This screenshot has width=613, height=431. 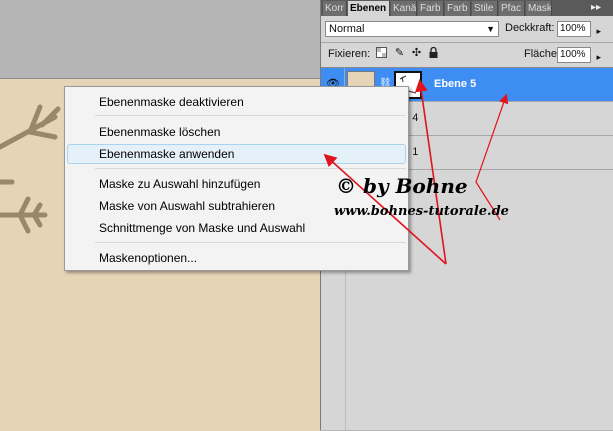 I want to click on lock-label: Fixieren:, so click(x=349, y=54).